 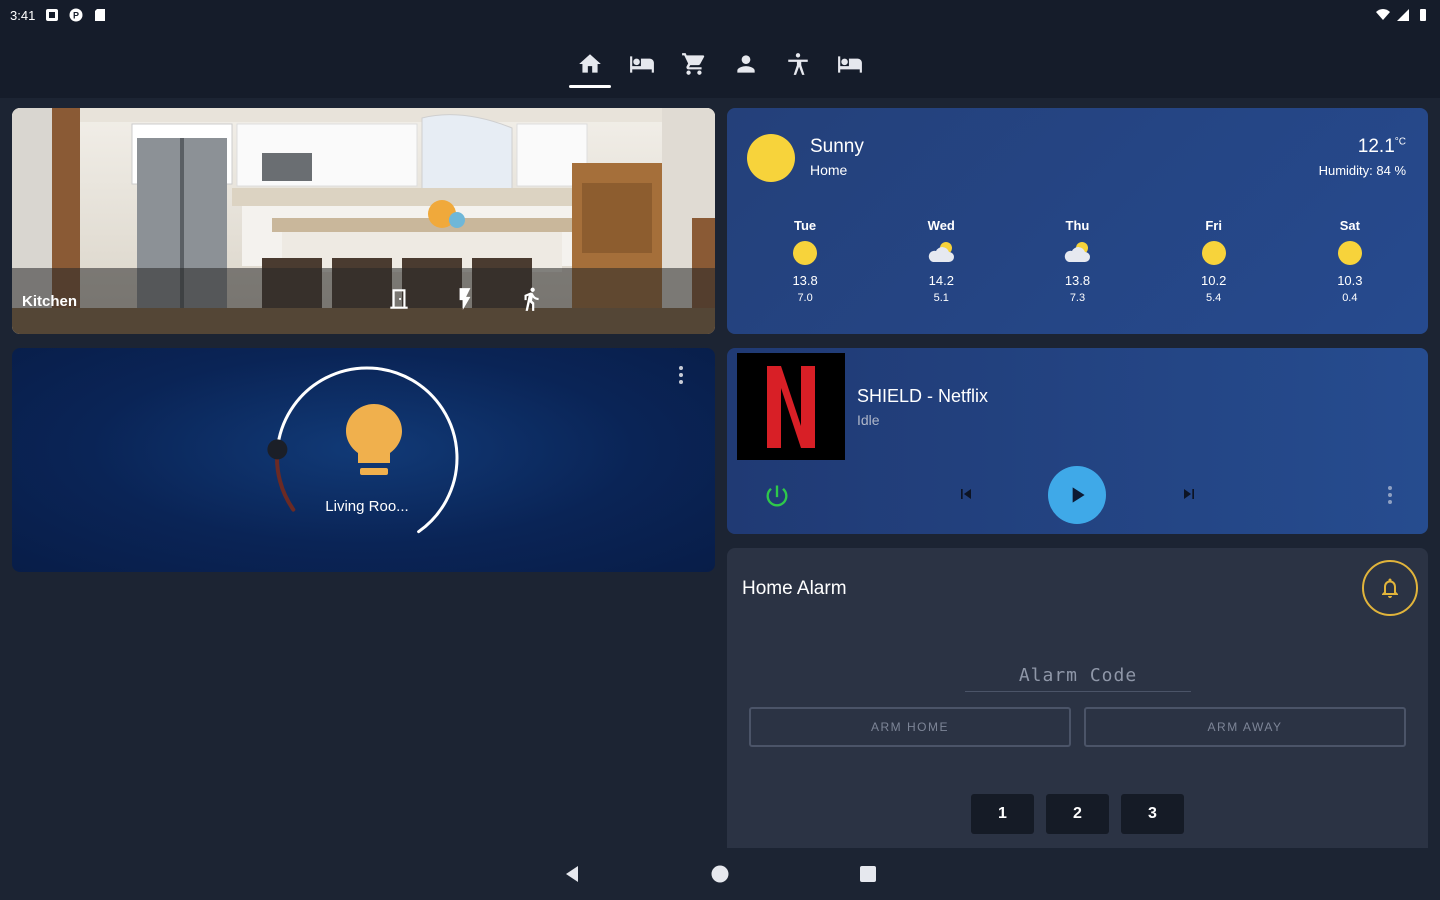 I want to click on weather-condition: Sunny, so click(x=837, y=146).